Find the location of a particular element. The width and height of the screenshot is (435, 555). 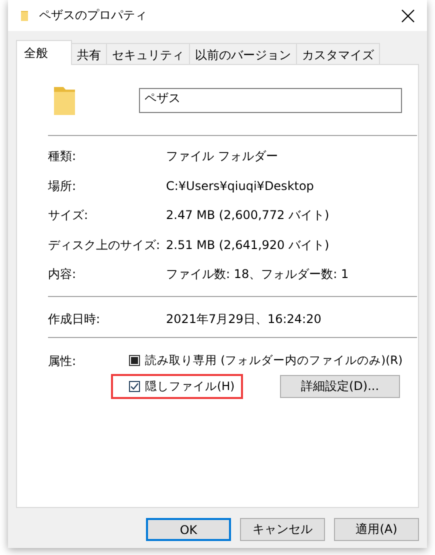

close-icon is located at coordinates (408, 15).